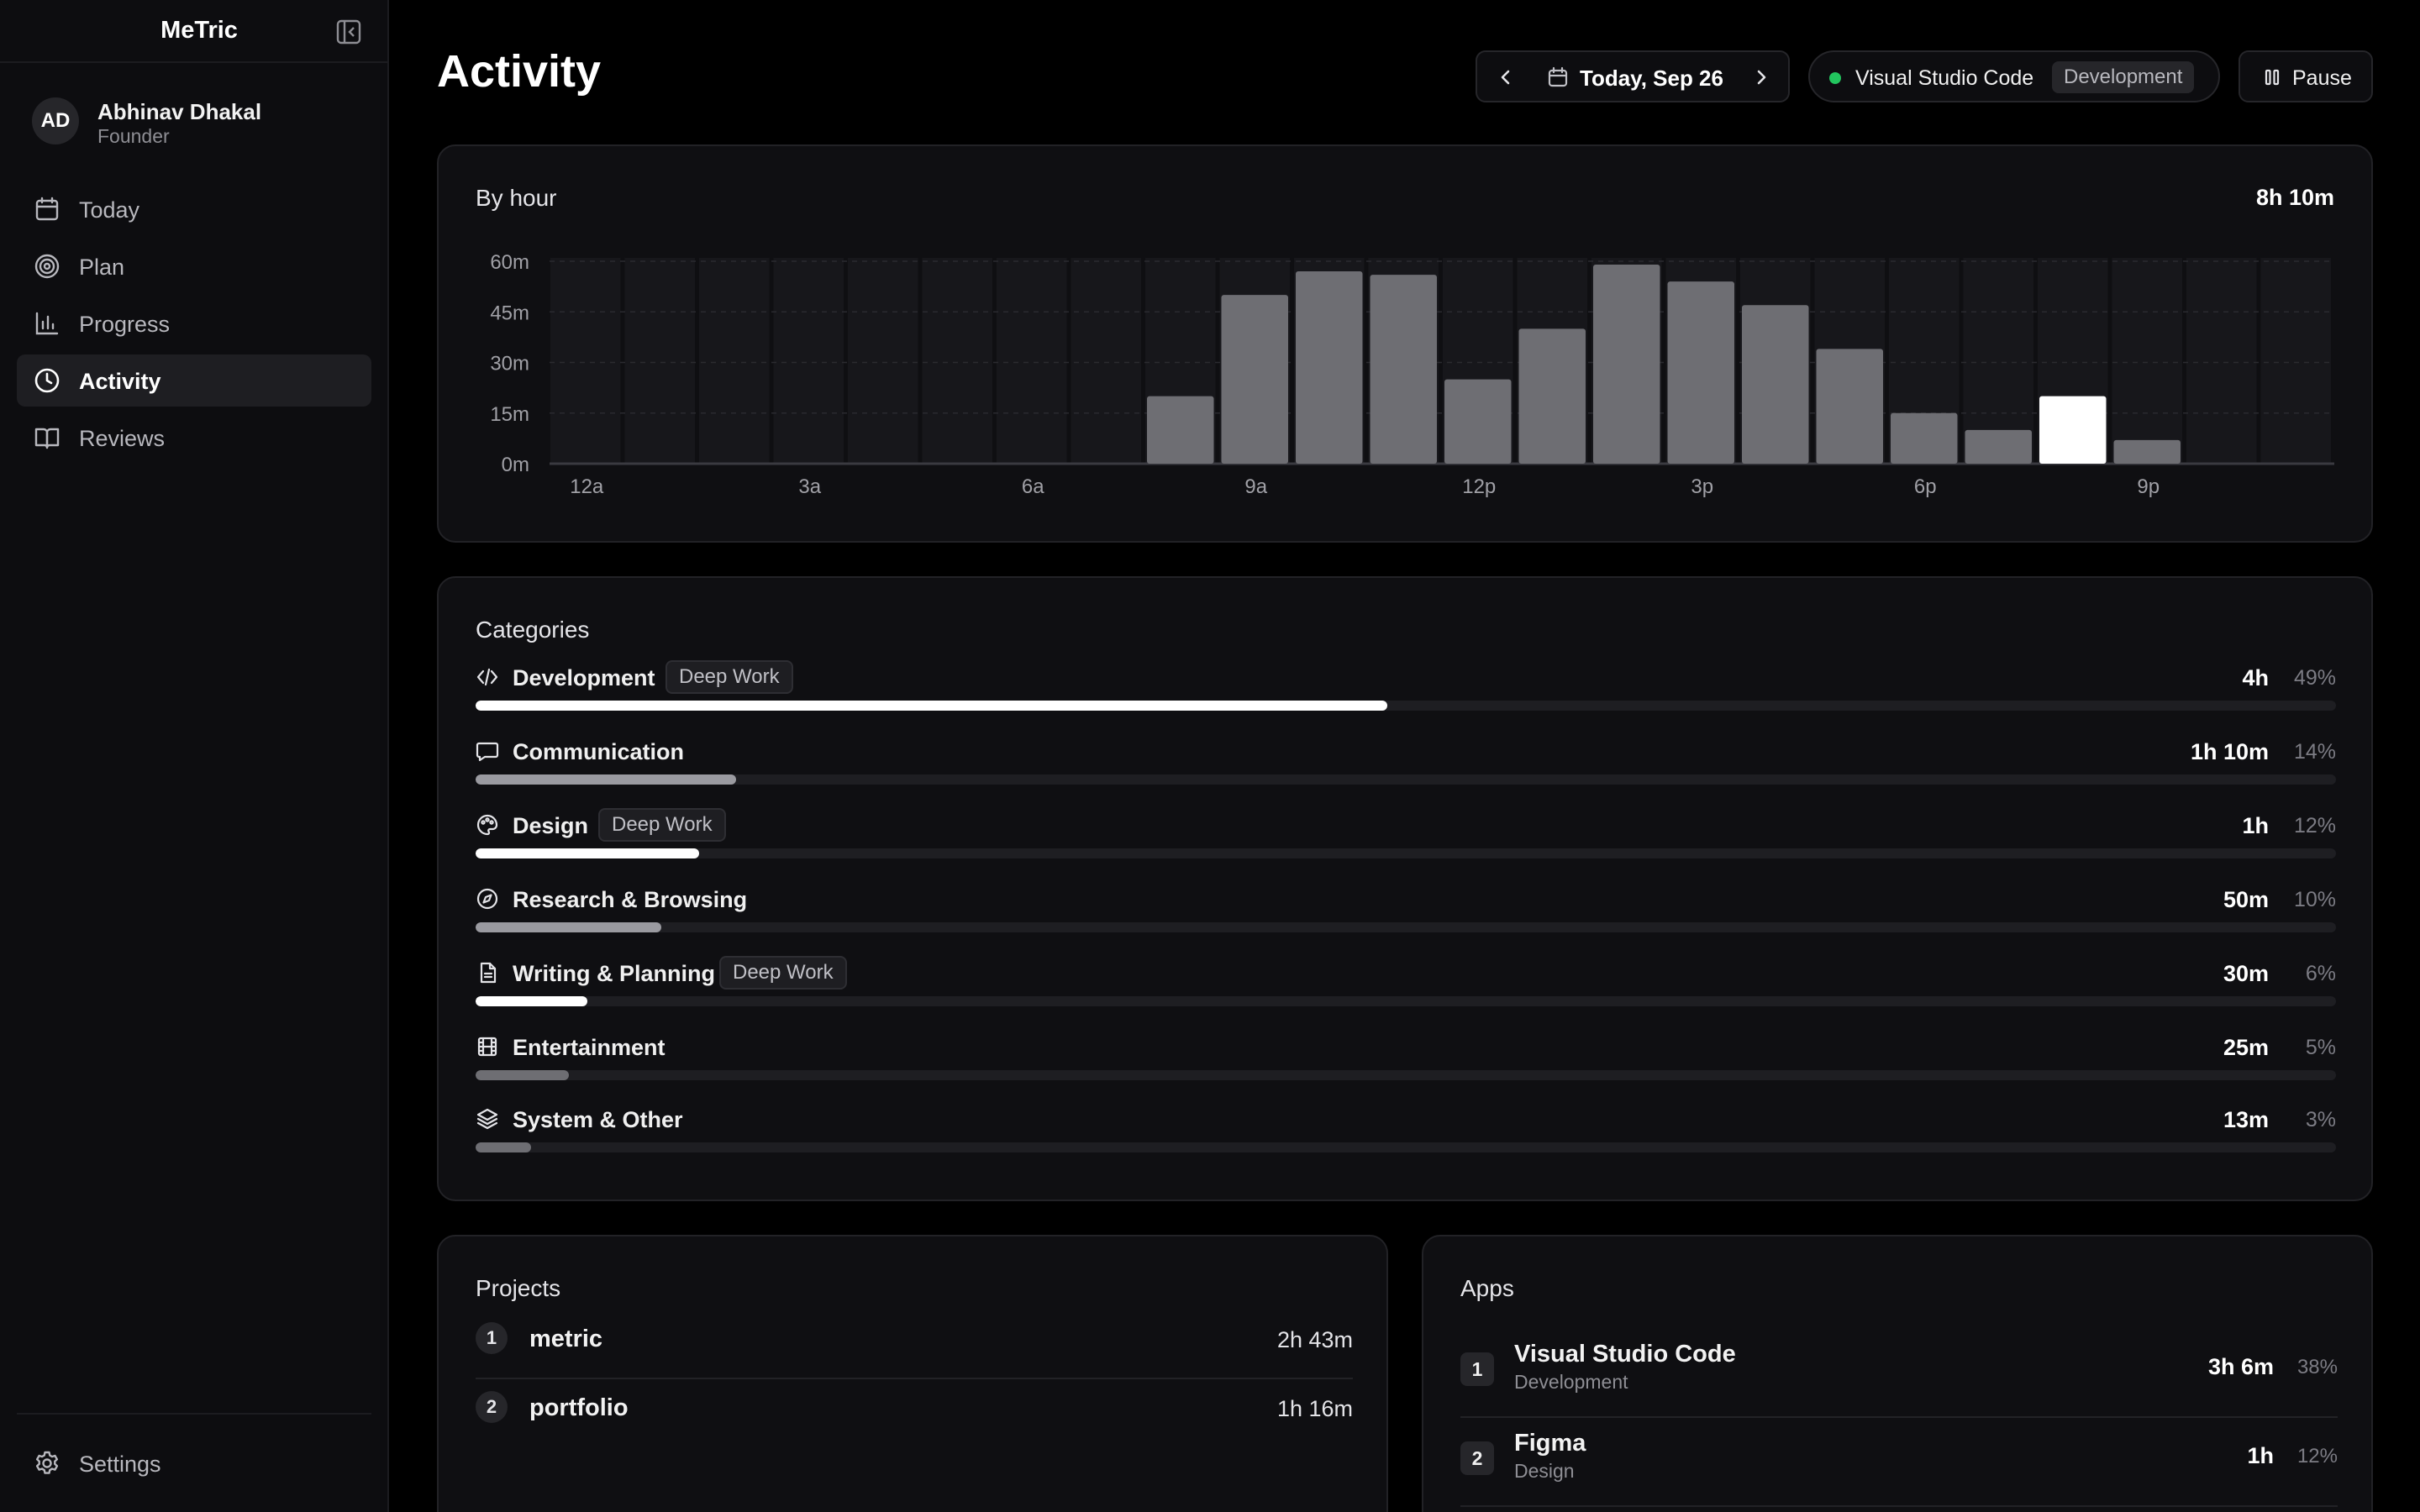  Describe the element at coordinates (2314, 752) in the screenshot. I see `category-percent: 14%` at that location.